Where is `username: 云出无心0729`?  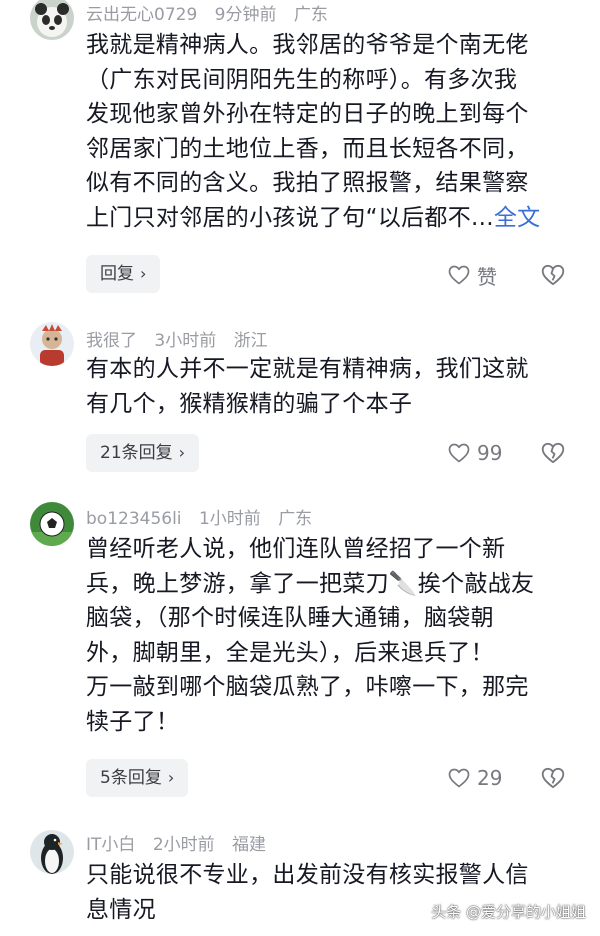
username: 云出无心0729 is located at coordinates (141, 15).